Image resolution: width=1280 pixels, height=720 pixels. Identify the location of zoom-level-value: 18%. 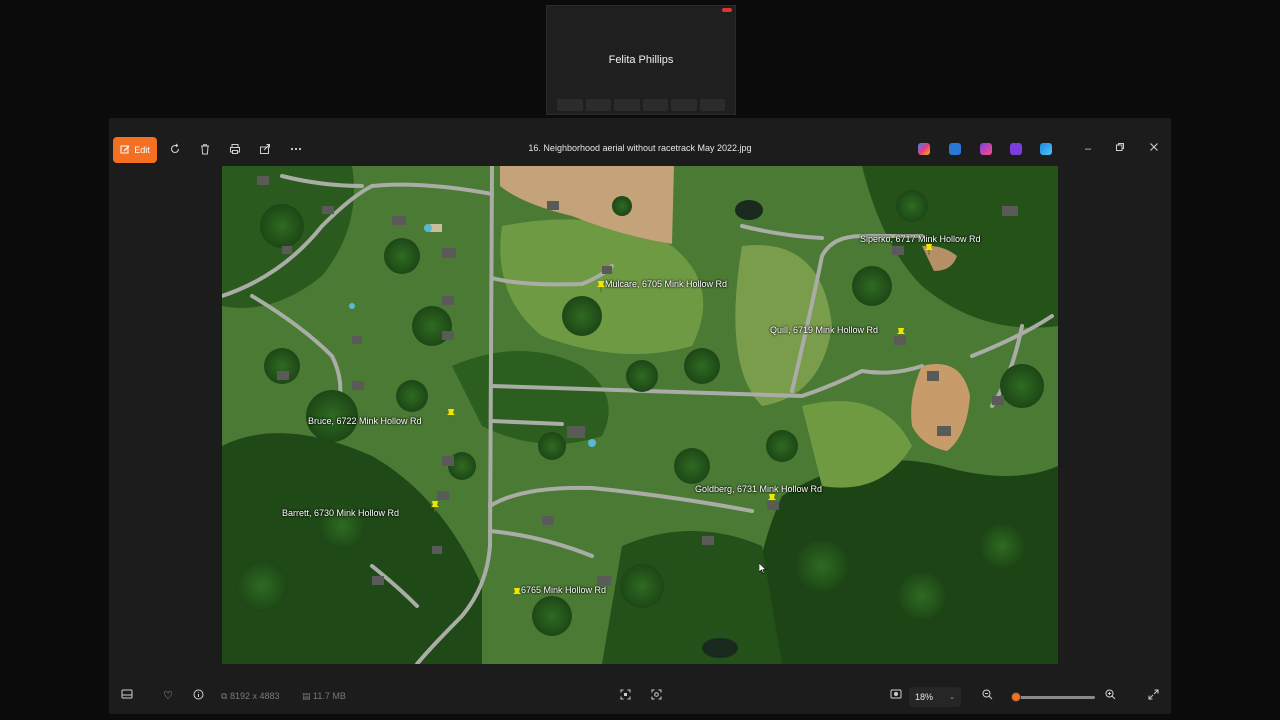
(924, 697).